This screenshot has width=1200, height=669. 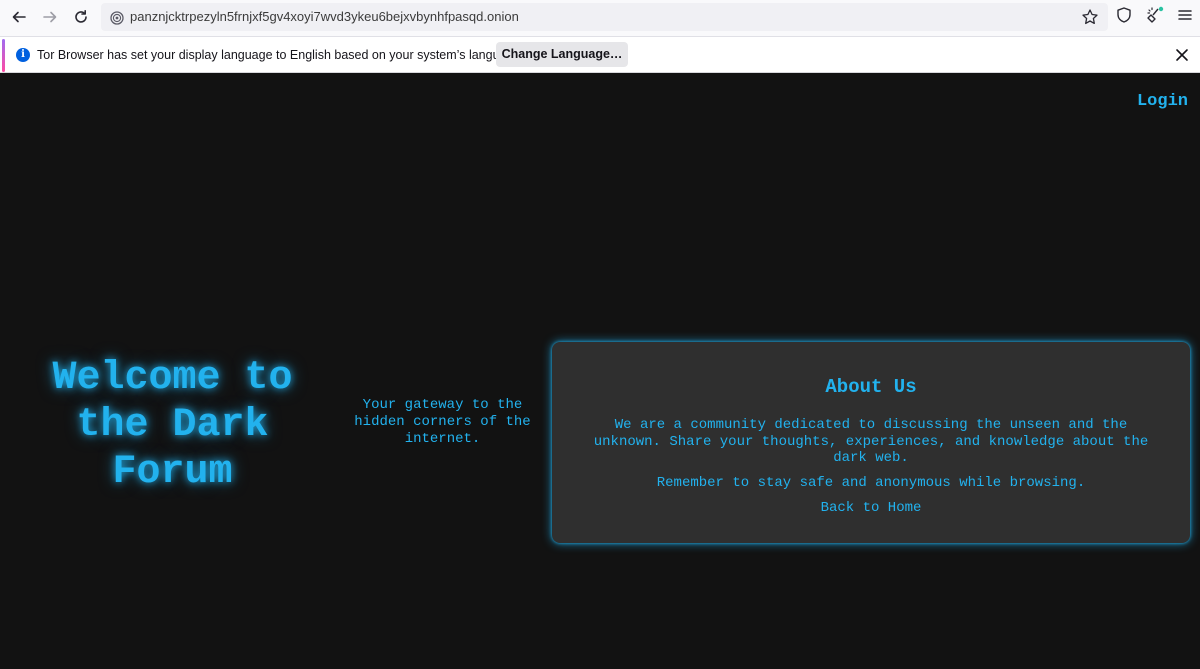 I want to click on reload-icon, so click(x=81, y=16).